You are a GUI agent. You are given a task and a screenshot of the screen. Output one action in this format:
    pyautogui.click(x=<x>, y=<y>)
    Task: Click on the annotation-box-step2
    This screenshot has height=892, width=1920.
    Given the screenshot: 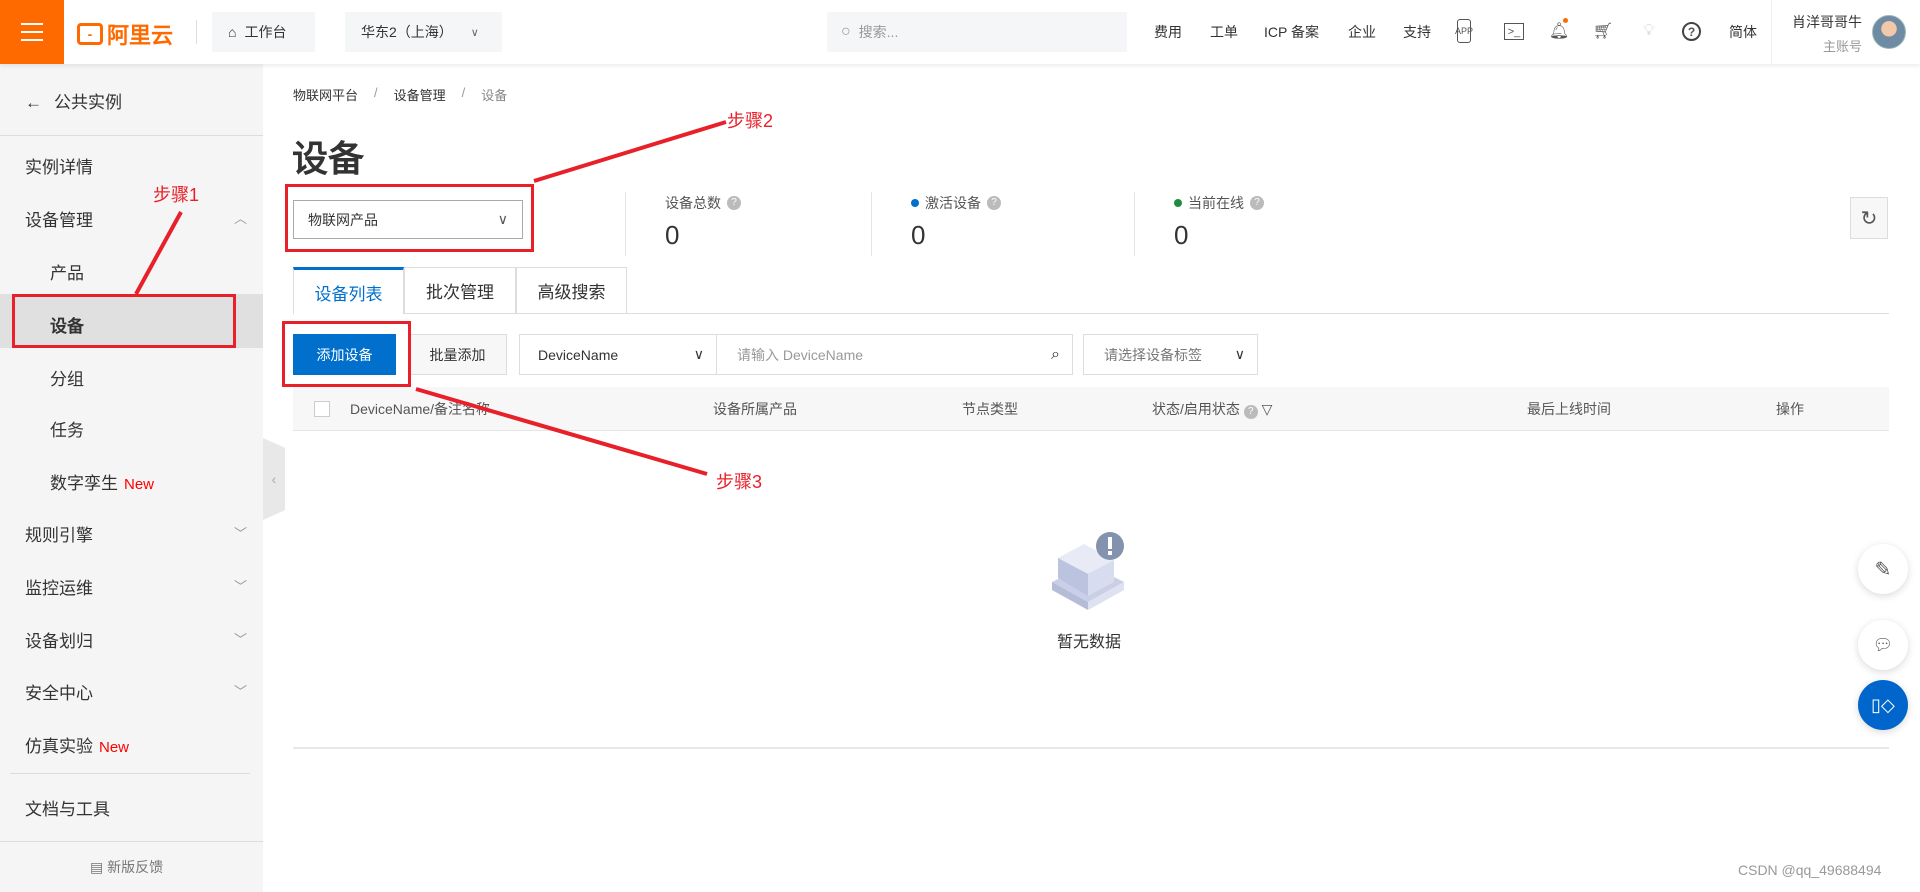 What is the action you would take?
    pyautogui.click(x=409, y=218)
    